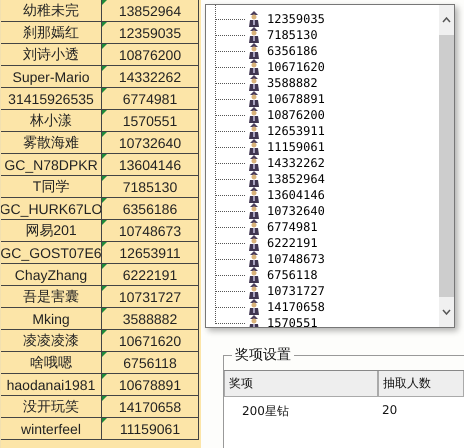 The height and width of the screenshot is (448, 464). What do you see at coordinates (265, 411) in the screenshot?
I see `table-cell-text: 200星钻` at bounding box center [265, 411].